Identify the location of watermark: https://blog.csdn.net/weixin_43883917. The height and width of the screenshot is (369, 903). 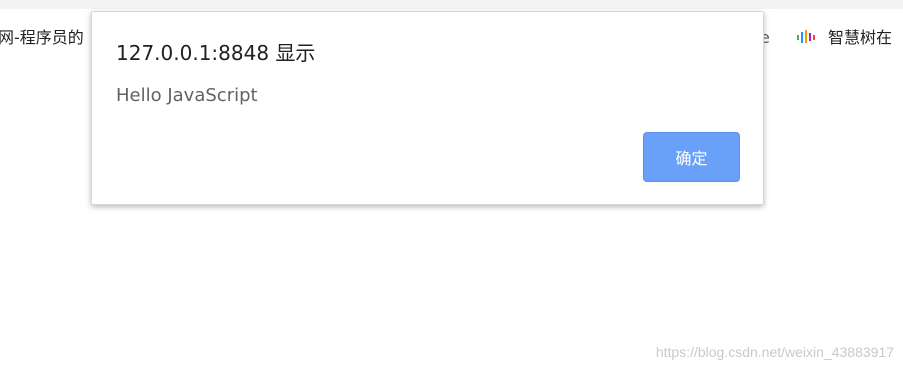
(774, 352).